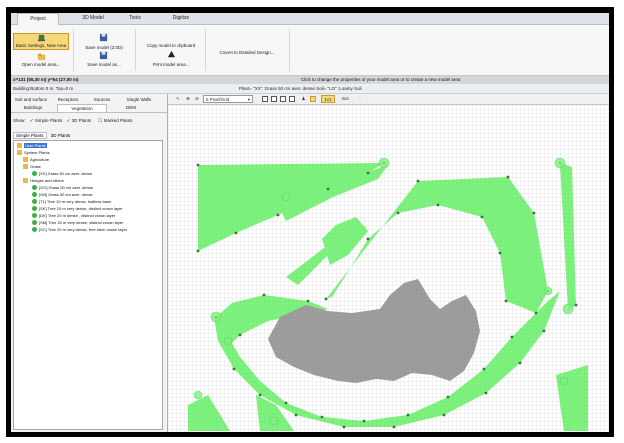 Image resolution: width=624 pixels, height=443 pixels. What do you see at coordinates (43, 88) in the screenshot?
I see `building-info: Building:Bottom 0 m, Top=0 m` at bounding box center [43, 88].